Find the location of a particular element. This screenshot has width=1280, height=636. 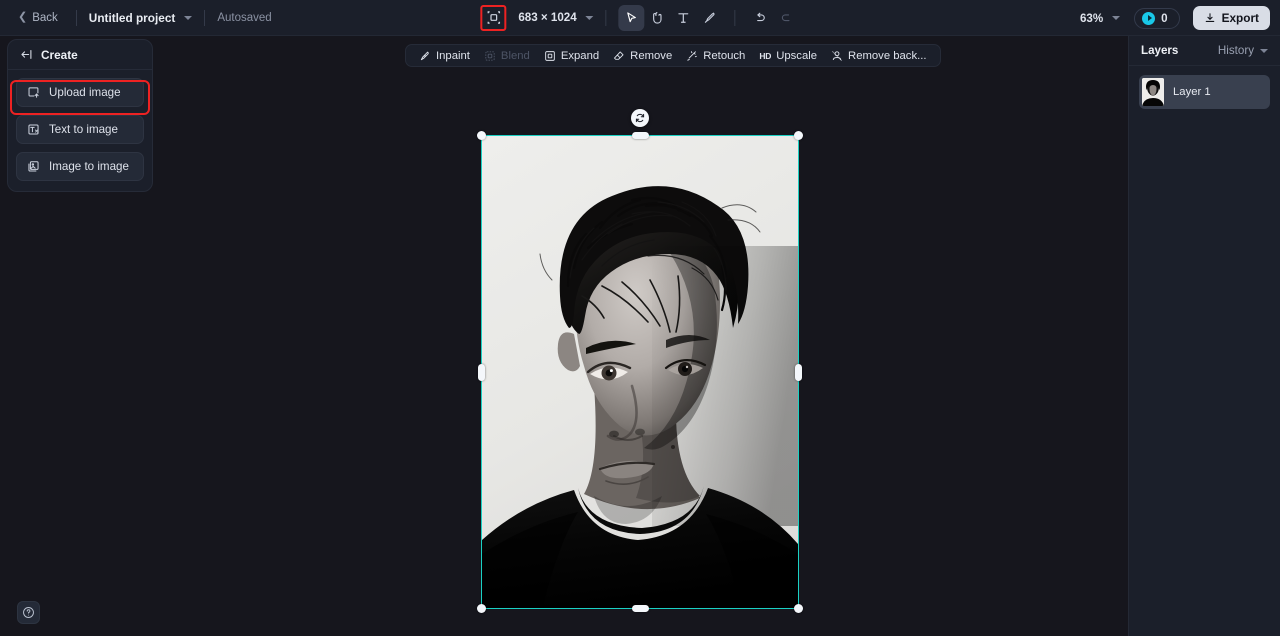

create-panel-header: Create is located at coordinates (80, 55).